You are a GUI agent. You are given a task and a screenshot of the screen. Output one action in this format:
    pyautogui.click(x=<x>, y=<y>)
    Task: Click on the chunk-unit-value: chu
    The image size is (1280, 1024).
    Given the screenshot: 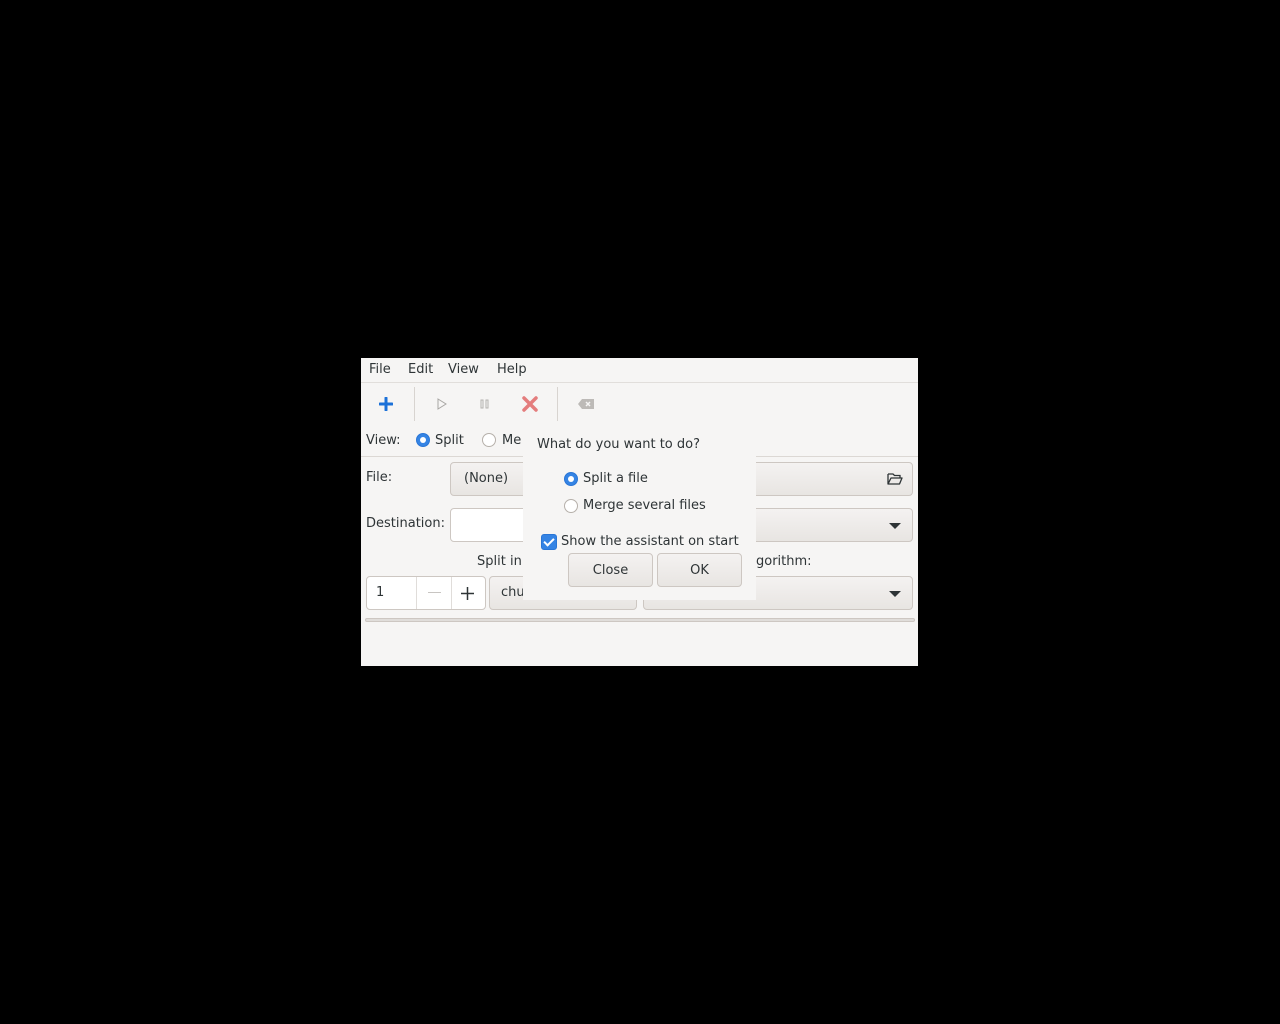 What is the action you would take?
    pyautogui.click(x=513, y=592)
    